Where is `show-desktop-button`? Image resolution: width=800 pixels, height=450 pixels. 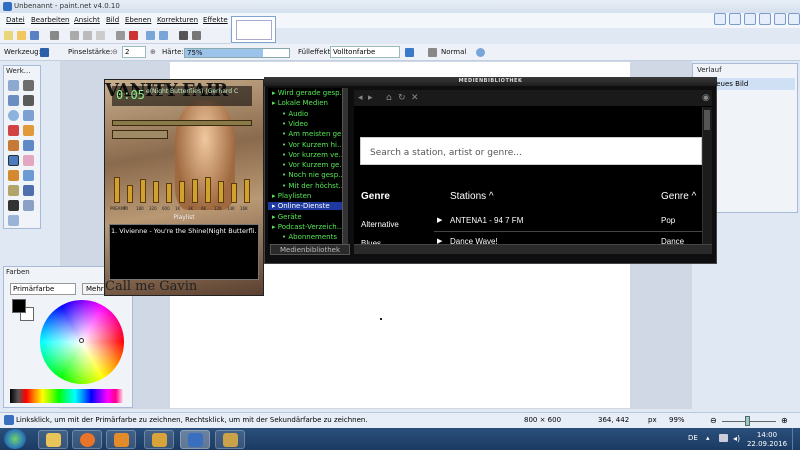 show-desktop-button is located at coordinates (796, 439).